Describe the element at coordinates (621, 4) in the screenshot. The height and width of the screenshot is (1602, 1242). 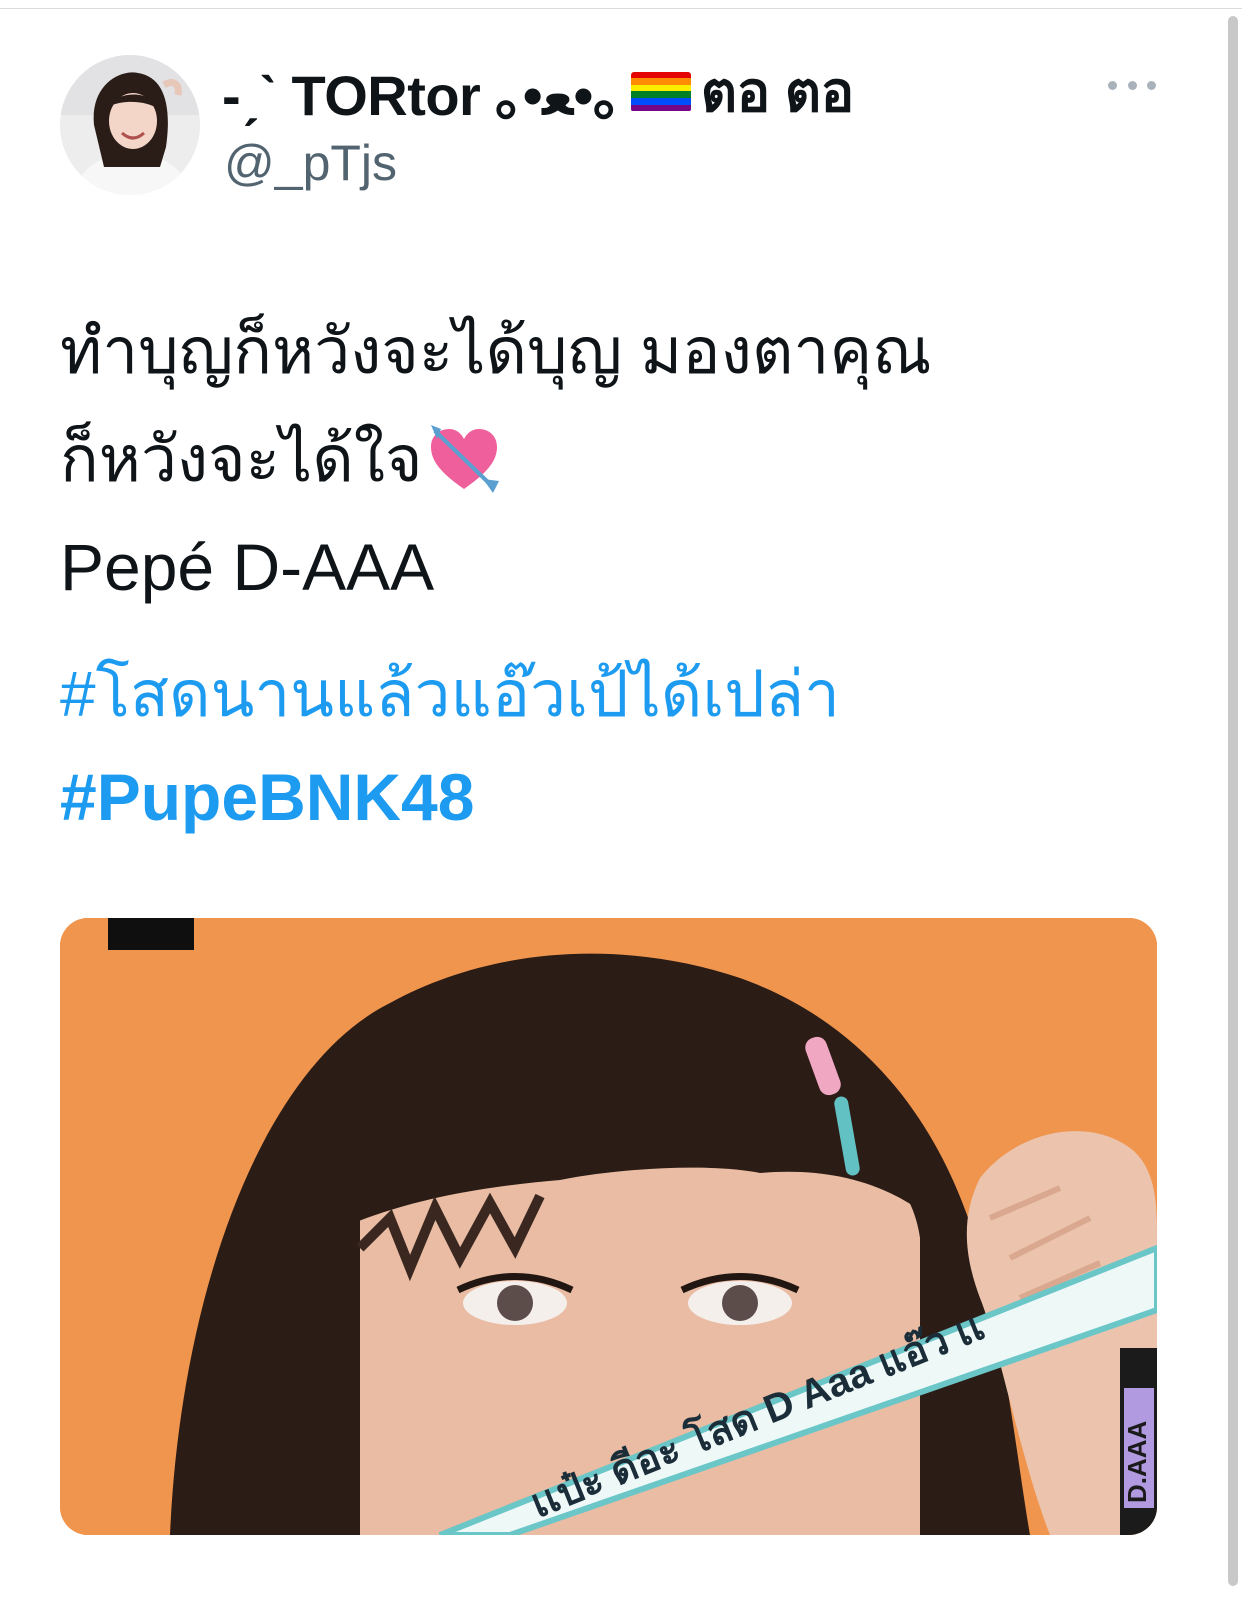
I see `top-divider` at that location.